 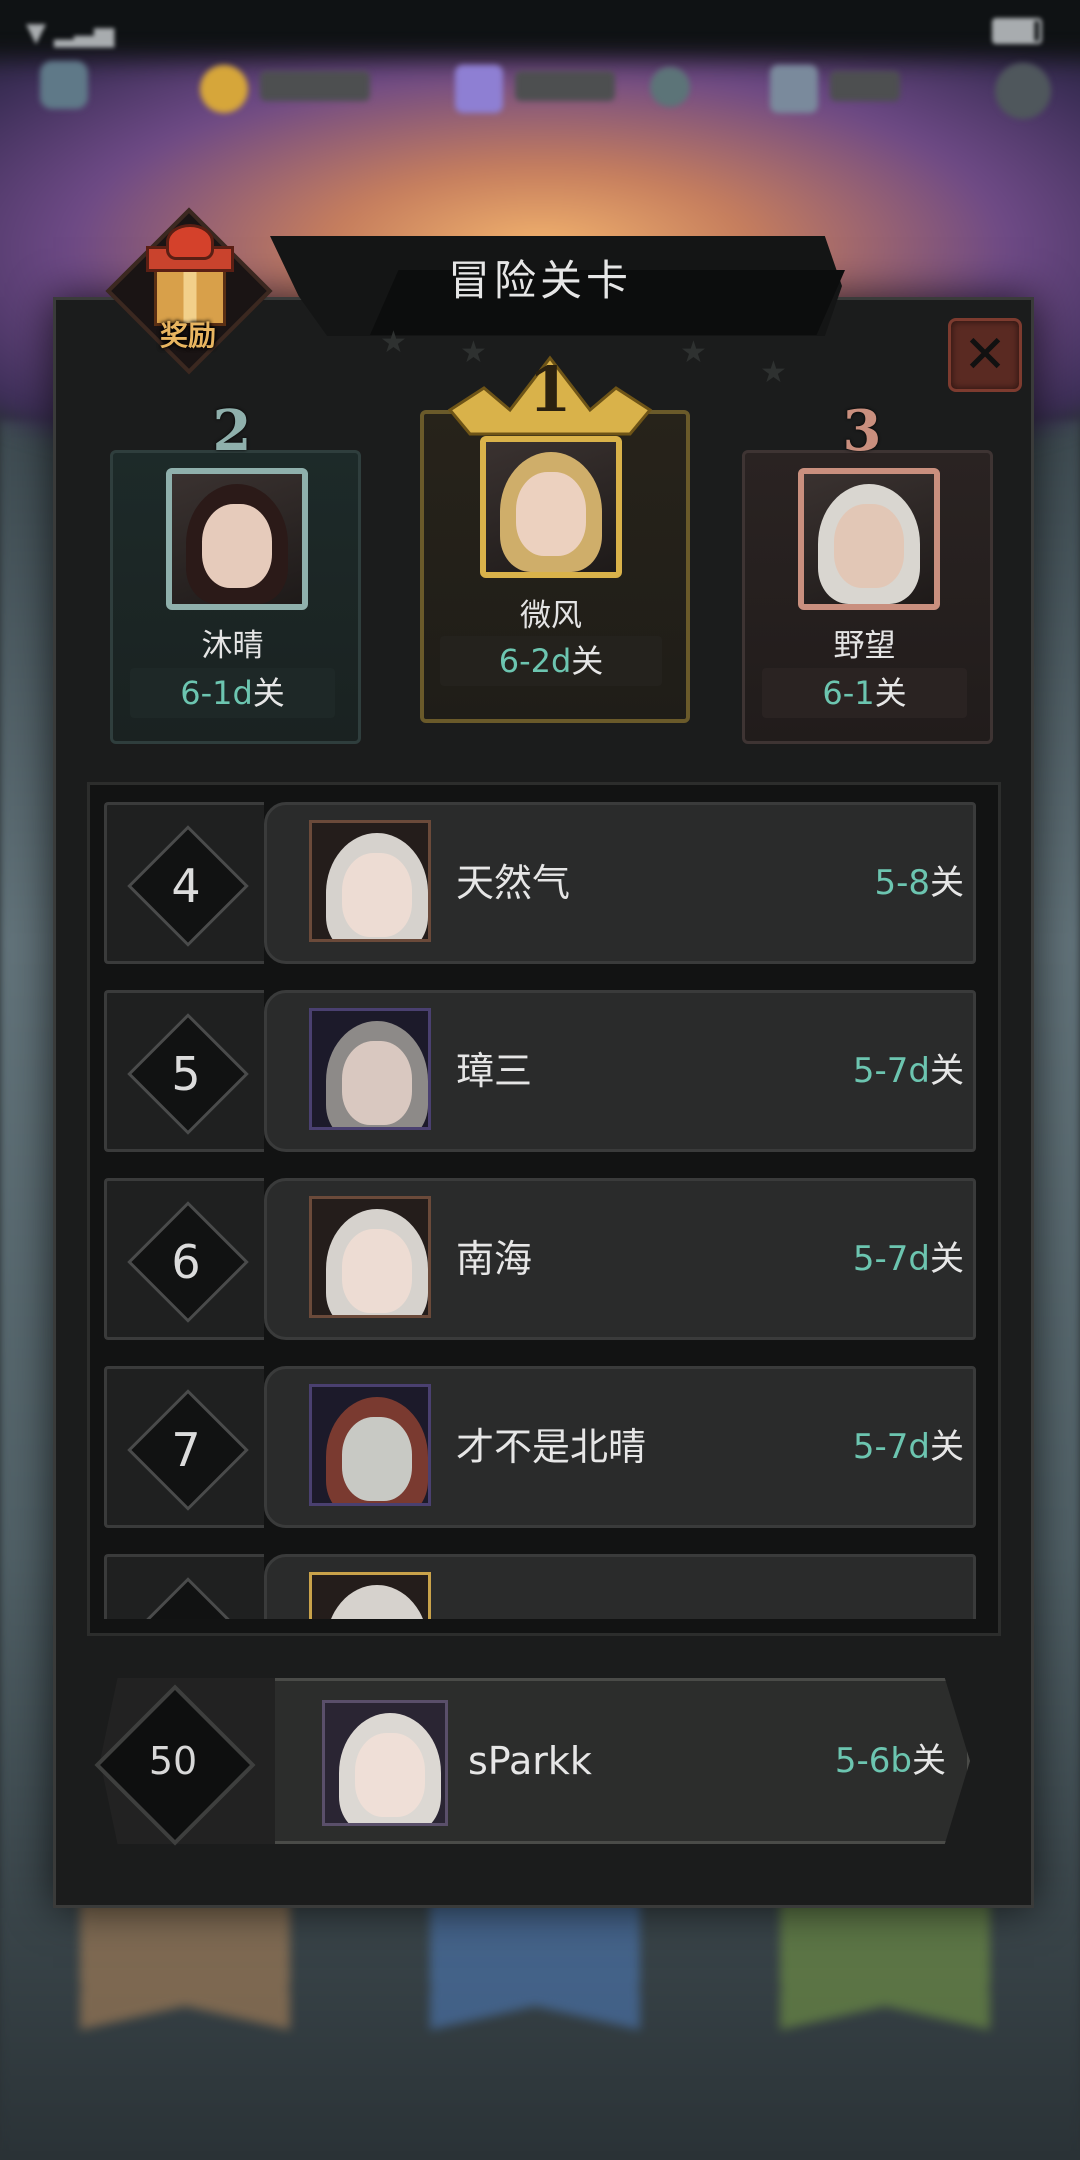 What do you see at coordinates (186, 1262) in the screenshot?
I see `rank-number: 6` at bounding box center [186, 1262].